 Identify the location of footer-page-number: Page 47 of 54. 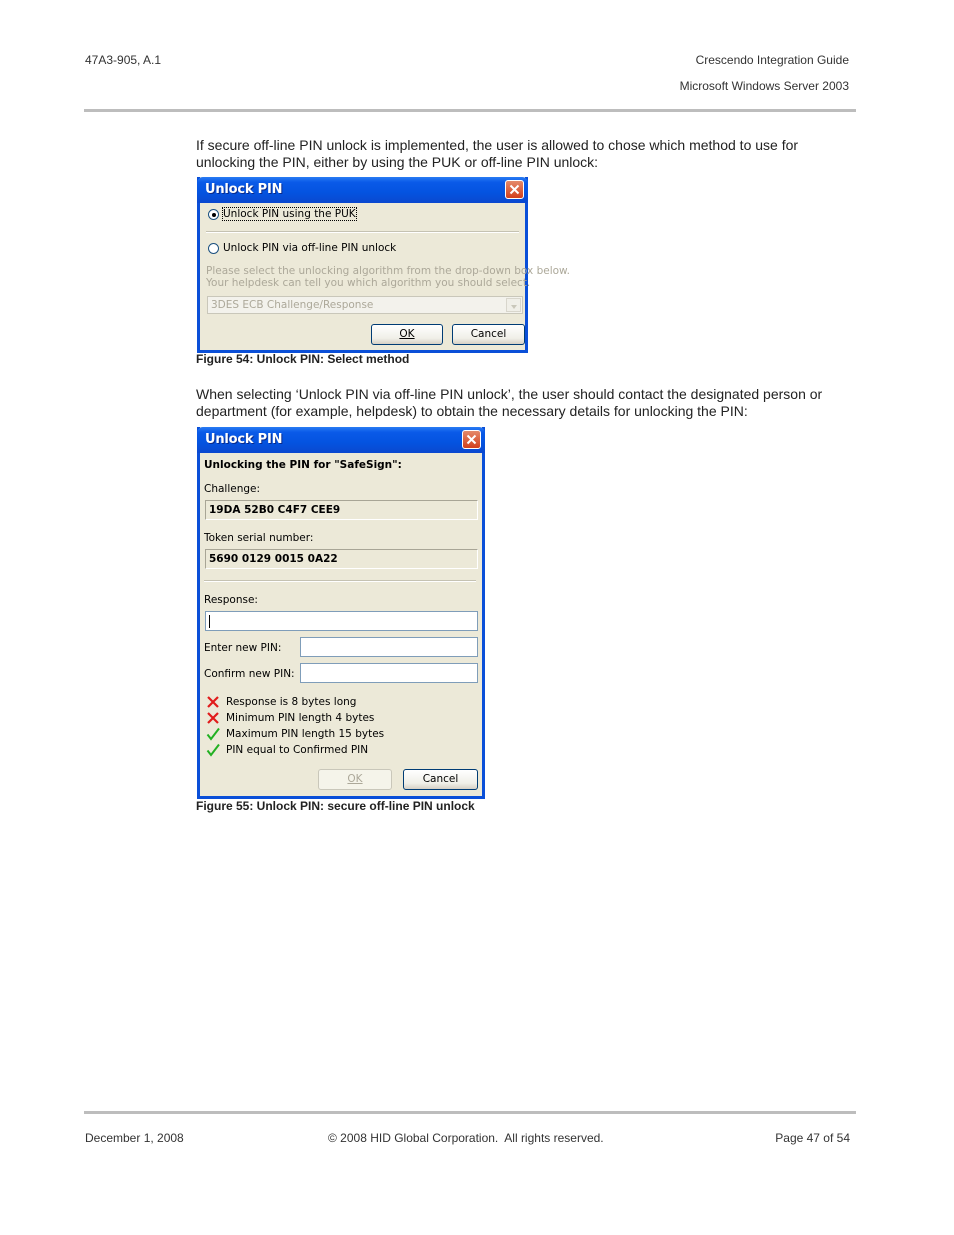
(812, 1138).